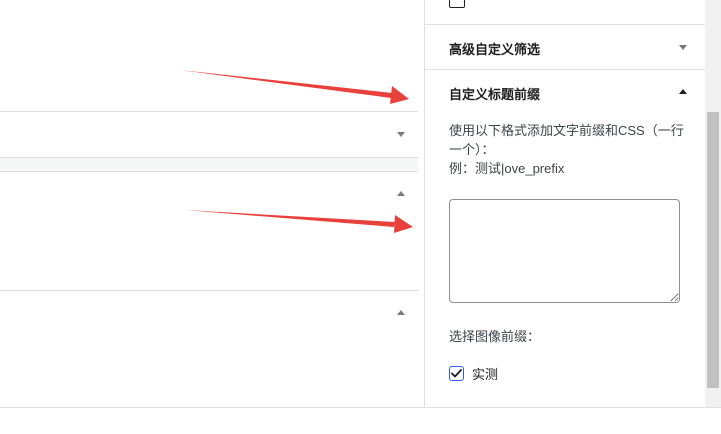 The image size is (721, 434). Describe the element at coordinates (713, 250) in the screenshot. I see `scrollbar-thumb` at that location.